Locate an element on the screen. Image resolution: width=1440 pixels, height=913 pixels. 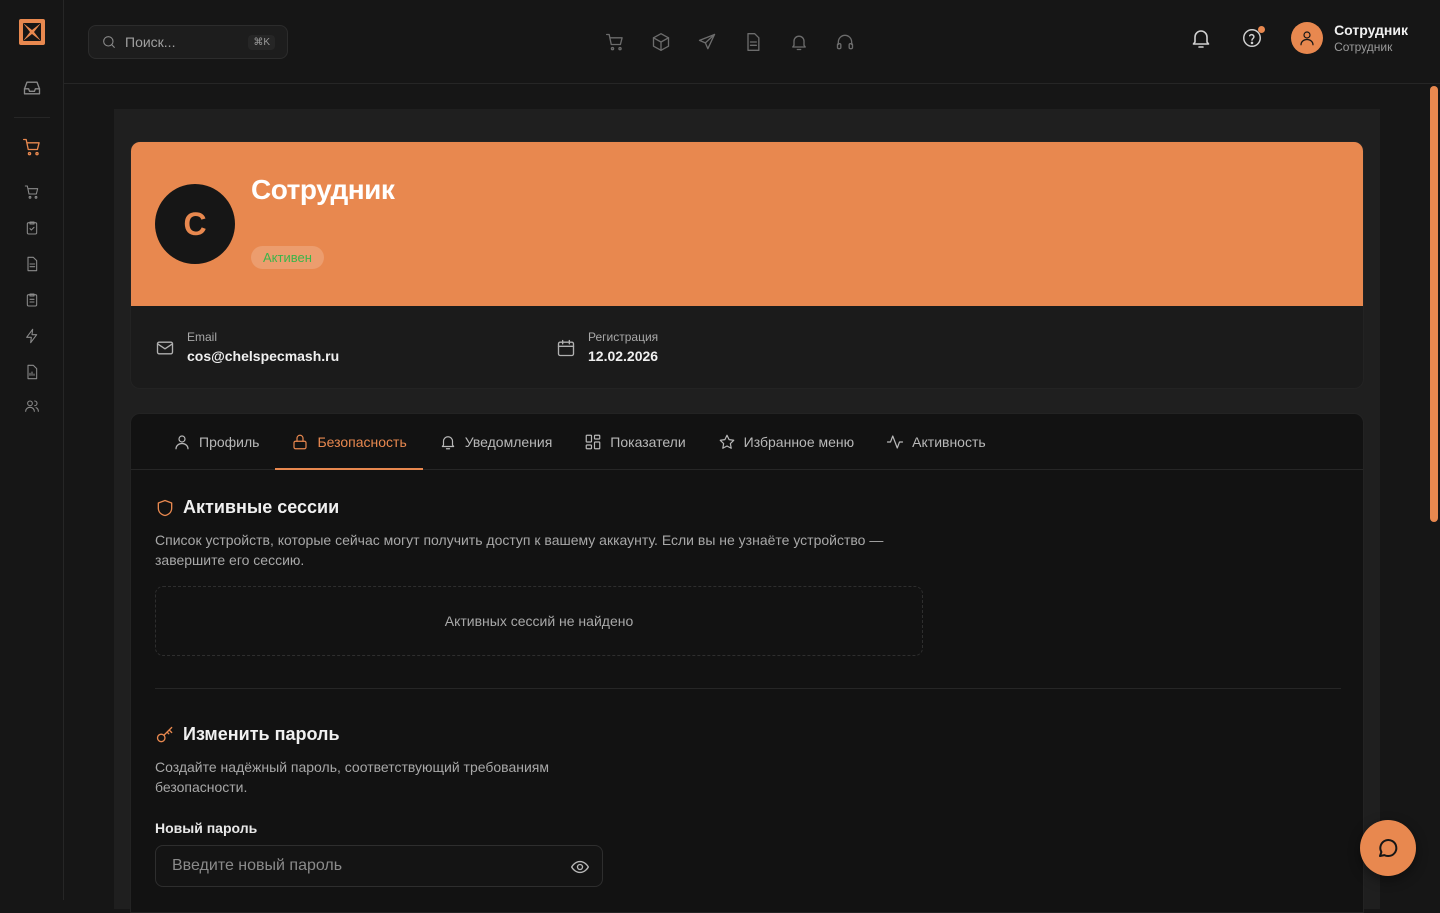
top-right: Сотрудник Сотрудник is located at coordinates (1298, 38).